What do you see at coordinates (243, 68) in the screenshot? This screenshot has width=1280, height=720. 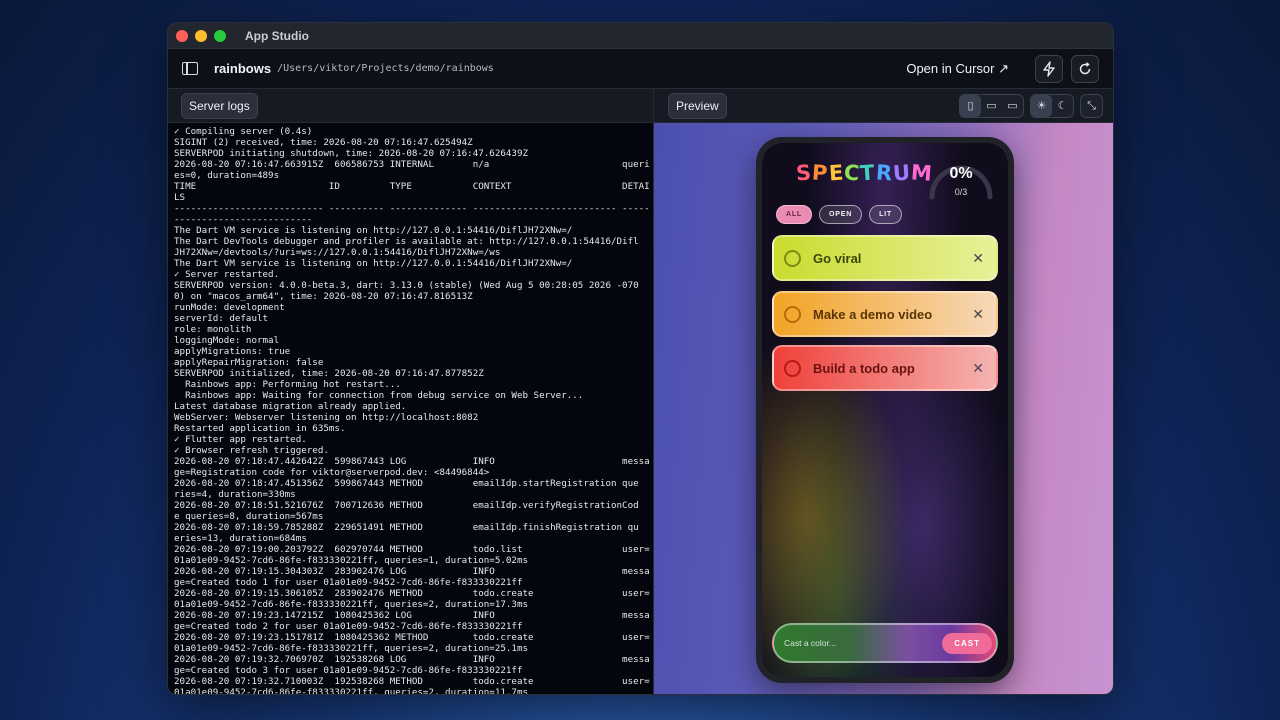 I see `project-name: rainbows` at bounding box center [243, 68].